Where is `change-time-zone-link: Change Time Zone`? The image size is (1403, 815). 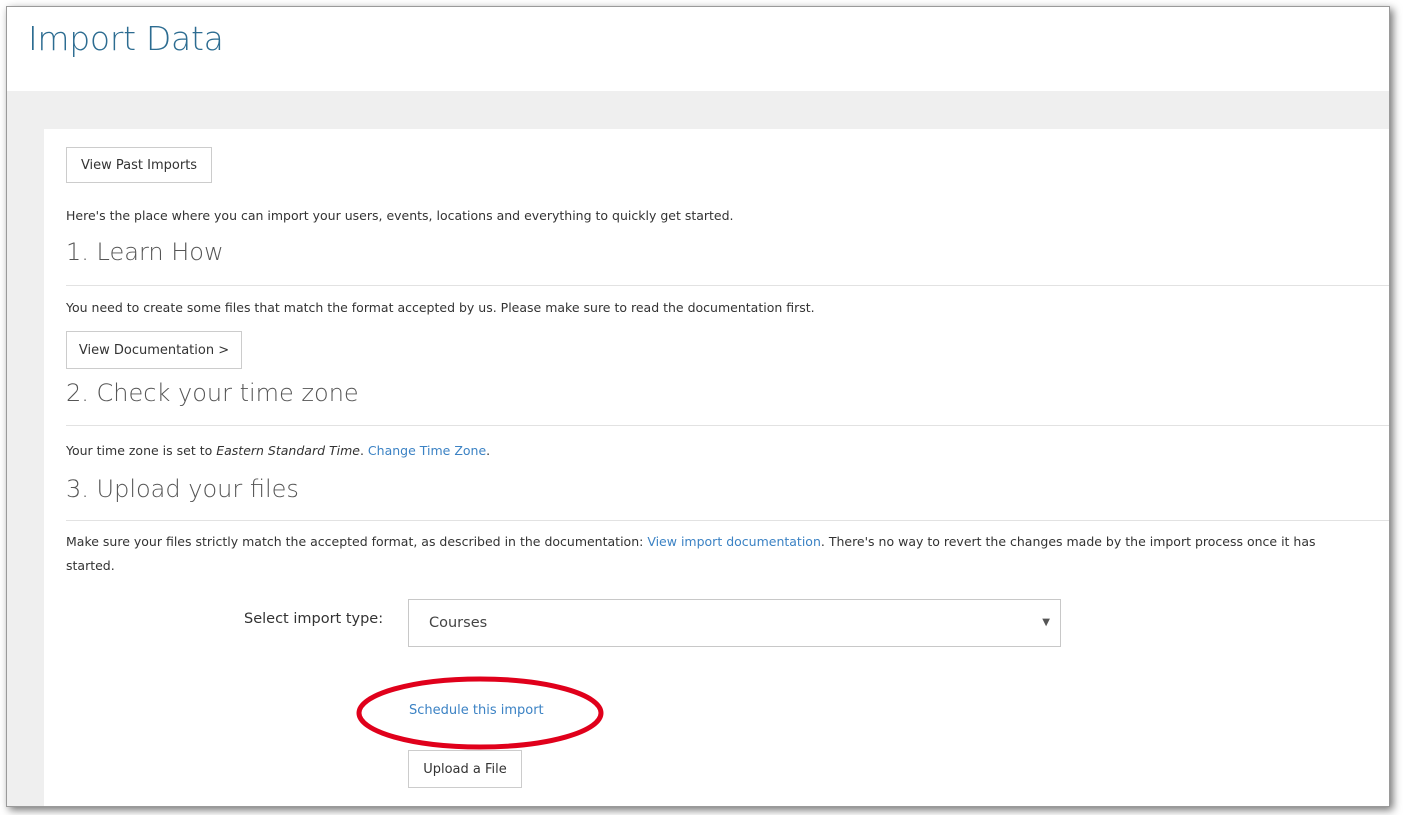 change-time-zone-link: Change Time Zone is located at coordinates (427, 450).